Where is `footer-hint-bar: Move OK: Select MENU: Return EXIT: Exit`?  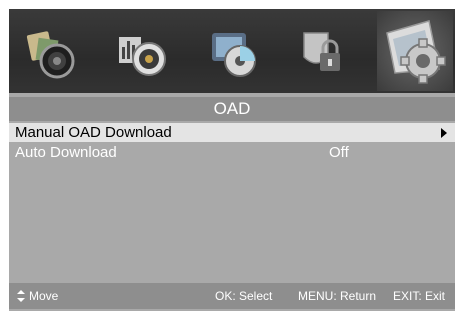 footer-hint-bar: Move OK: Select MENU: Return EXIT: Exit is located at coordinates (232, 296).